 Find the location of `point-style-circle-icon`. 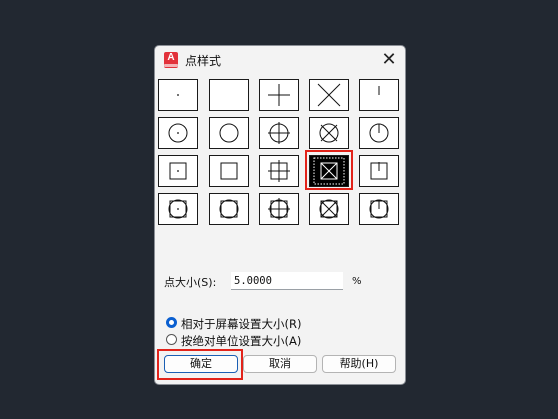

point-style-circle-icon is located at coordinates (229, 133).